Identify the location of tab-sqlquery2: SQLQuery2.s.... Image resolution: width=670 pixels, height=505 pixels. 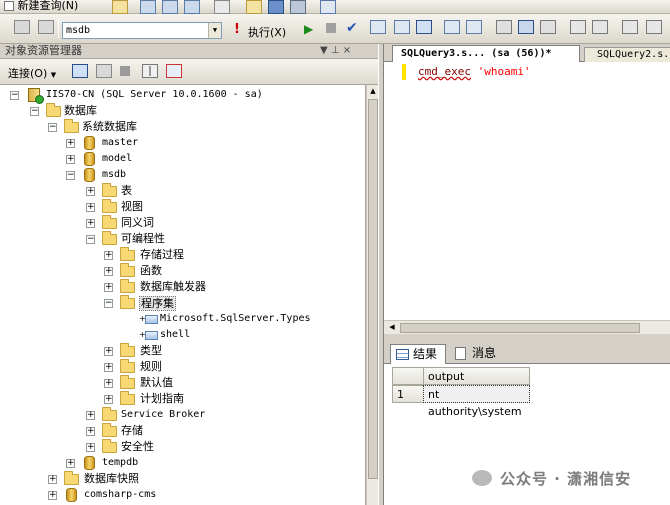
(627, 54).